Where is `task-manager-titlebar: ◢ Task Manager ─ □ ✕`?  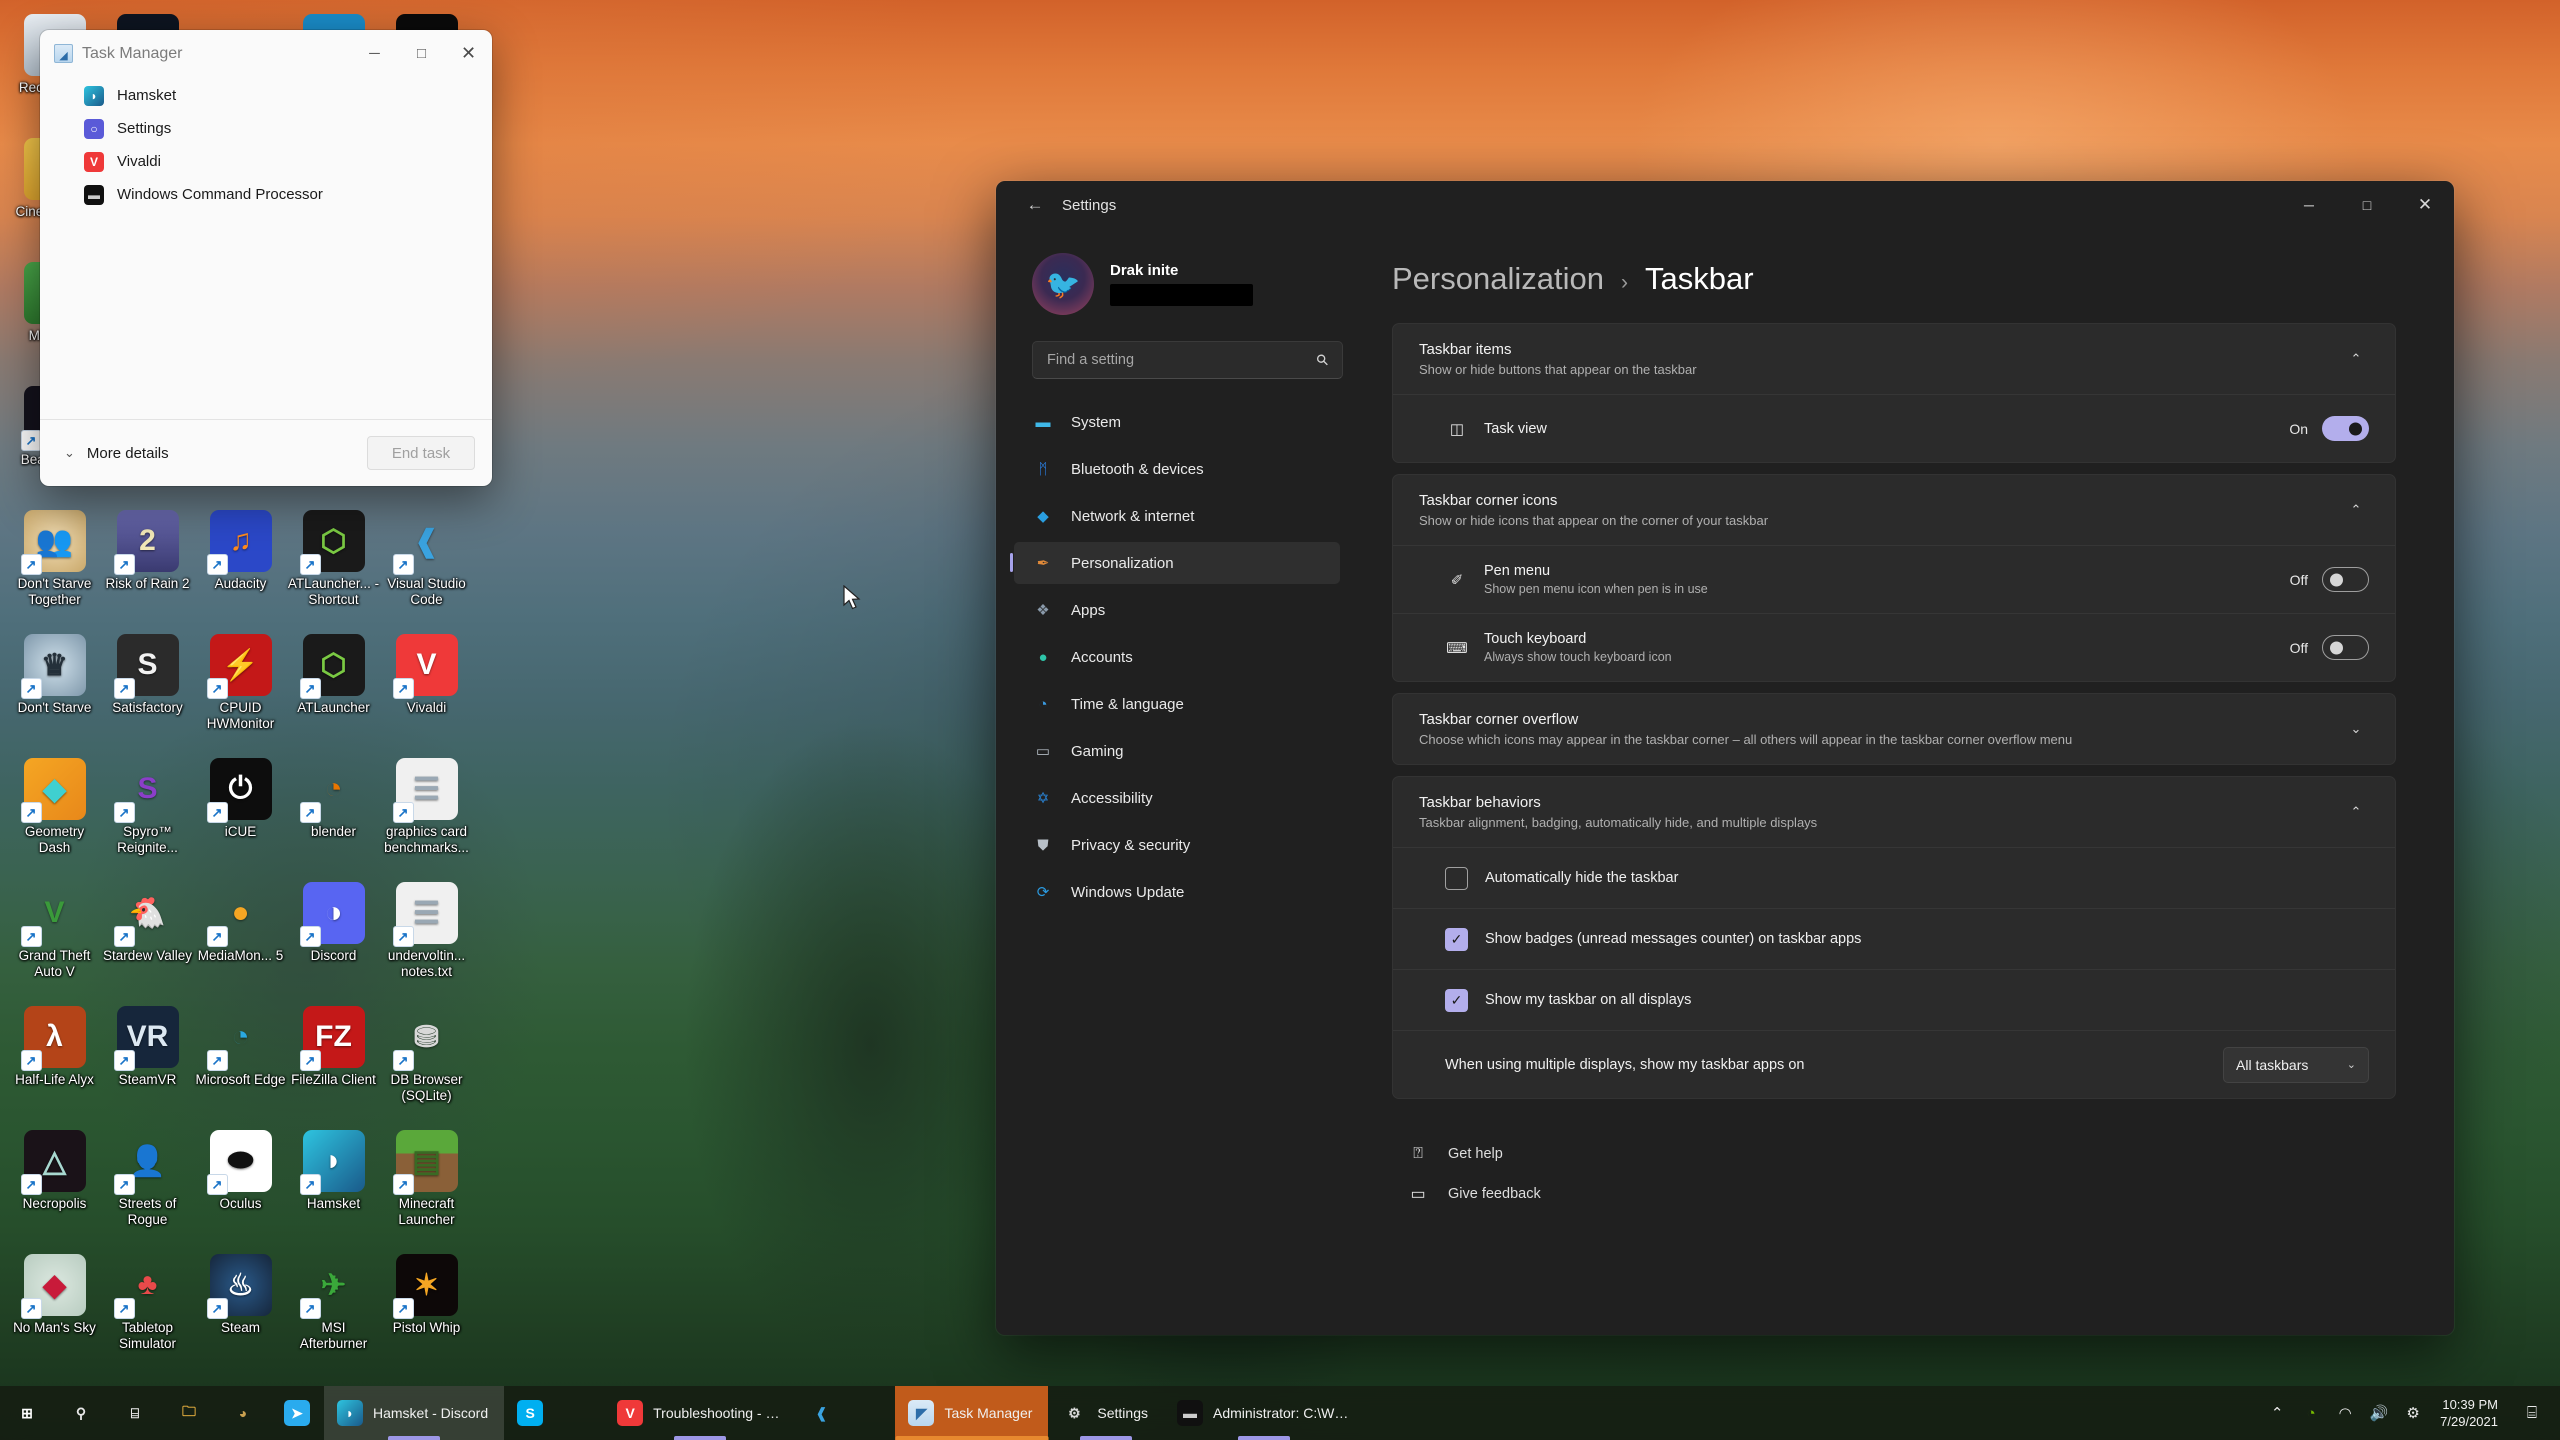
task-manager-titlebar: ◢ Task Manager ─ □ ✕ is located at coordinates (266, 53).